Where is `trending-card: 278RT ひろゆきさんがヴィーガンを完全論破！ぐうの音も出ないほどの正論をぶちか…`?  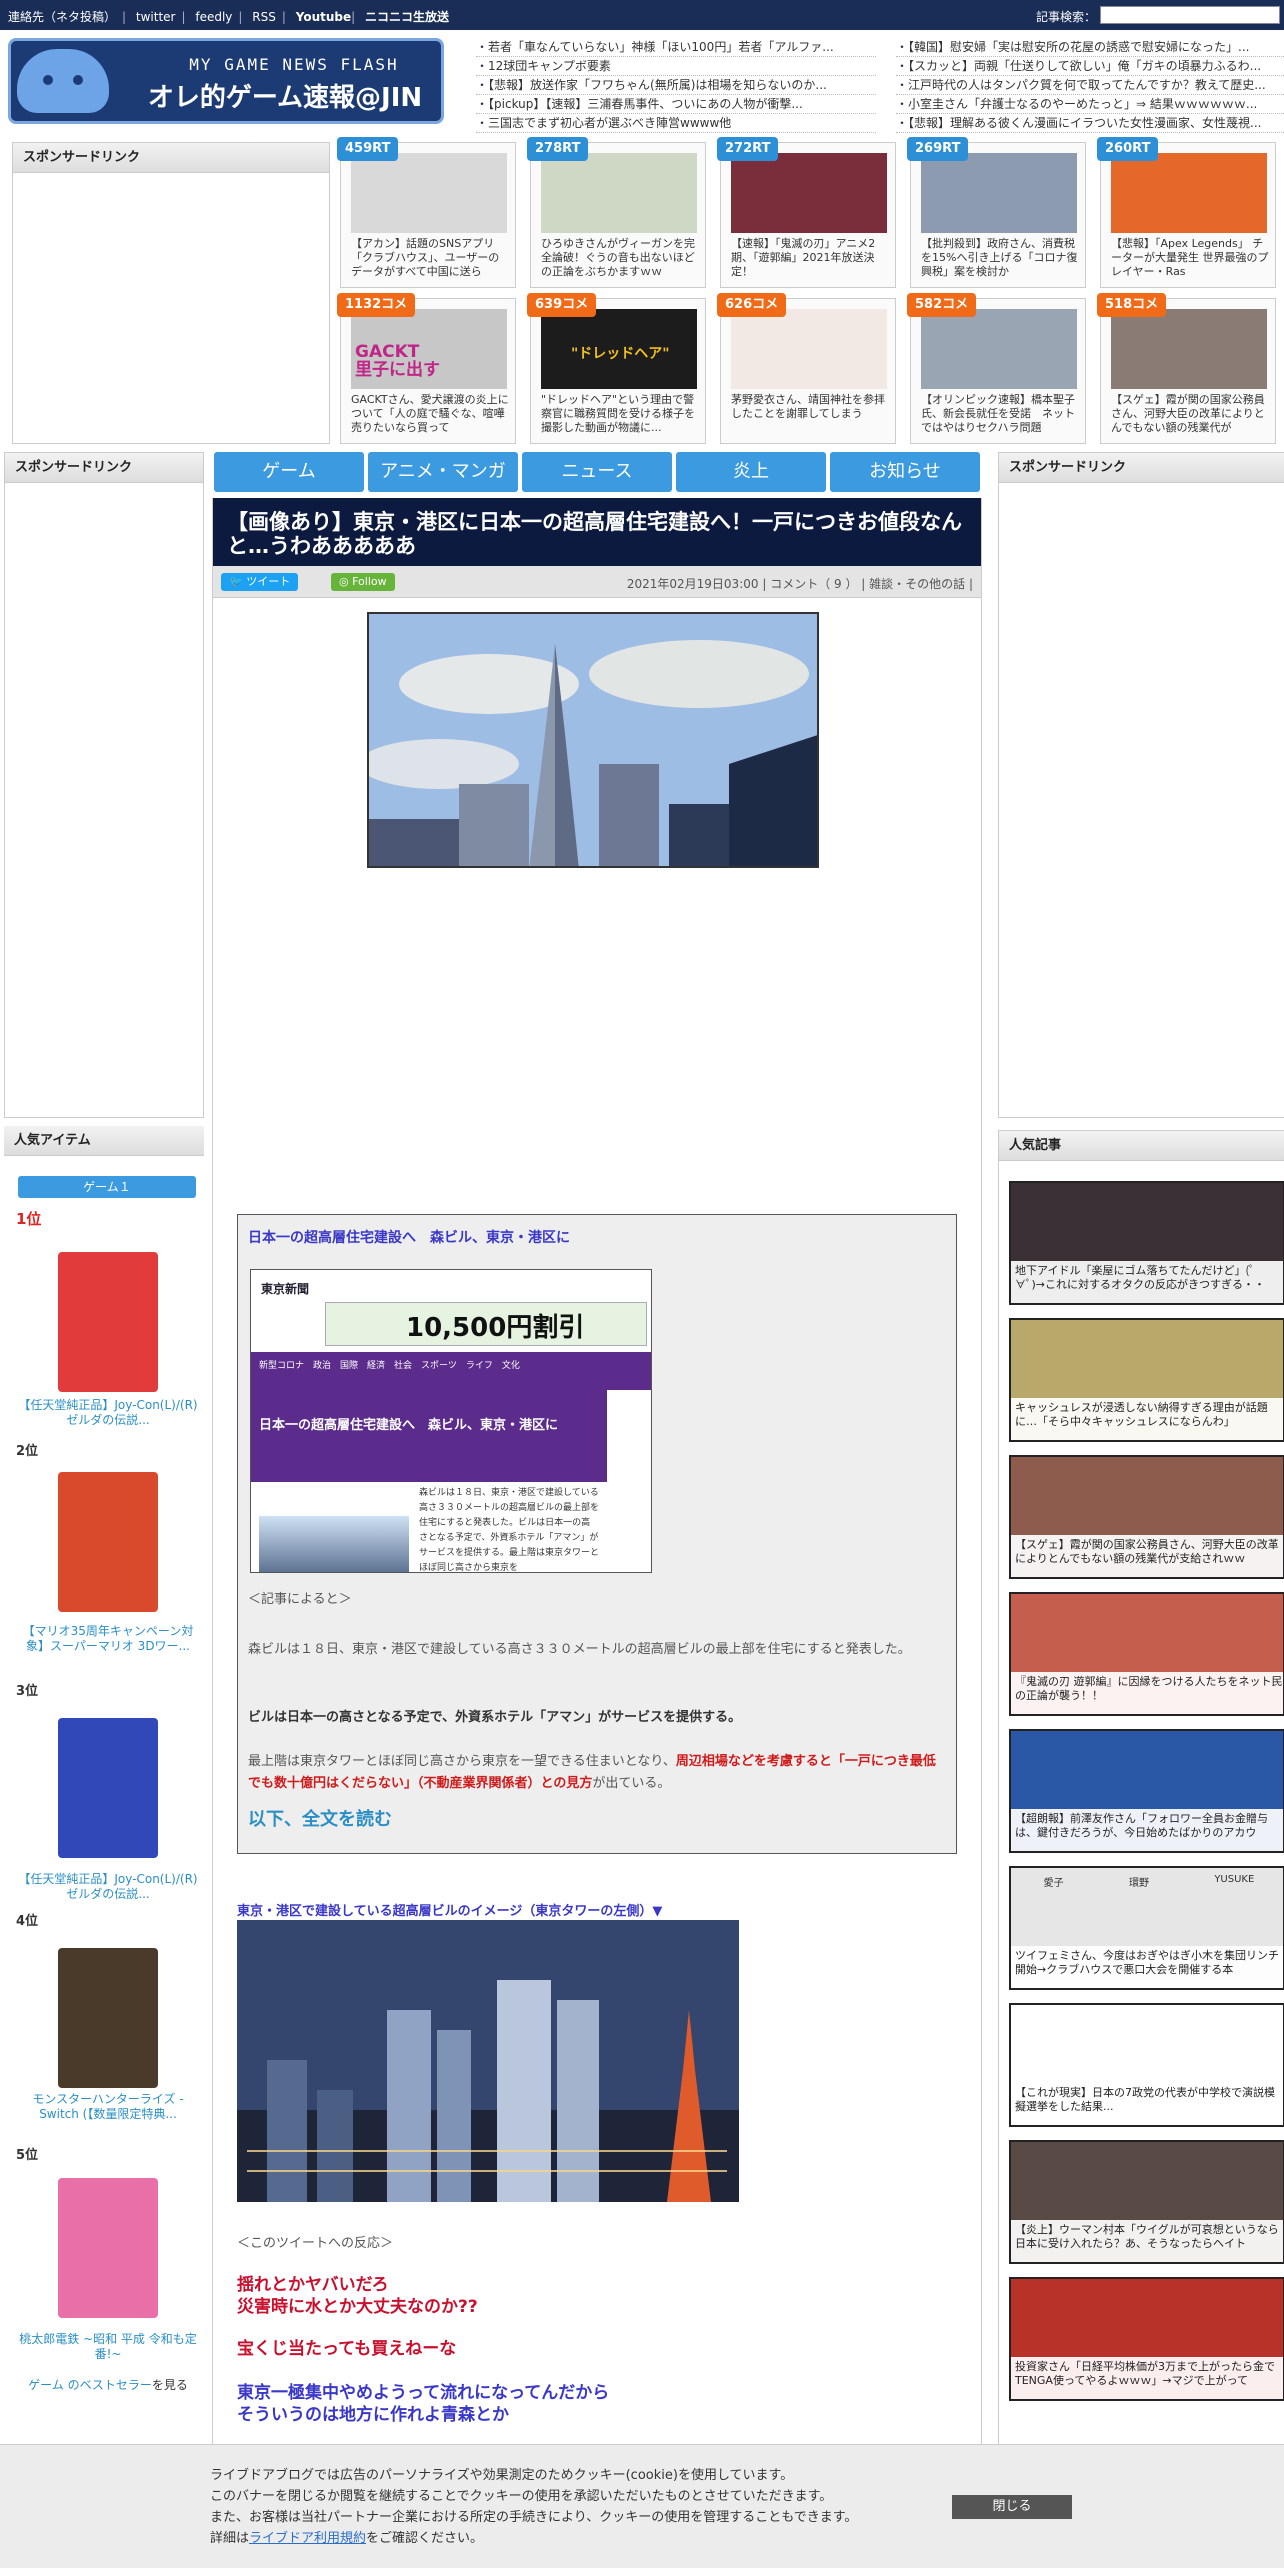 trending-card: 278RT ひろゆきさんがヴィーガンを完全論破！ぐうの音も出ないほどの正論をぶちか… is located at coordinates (616, 212).